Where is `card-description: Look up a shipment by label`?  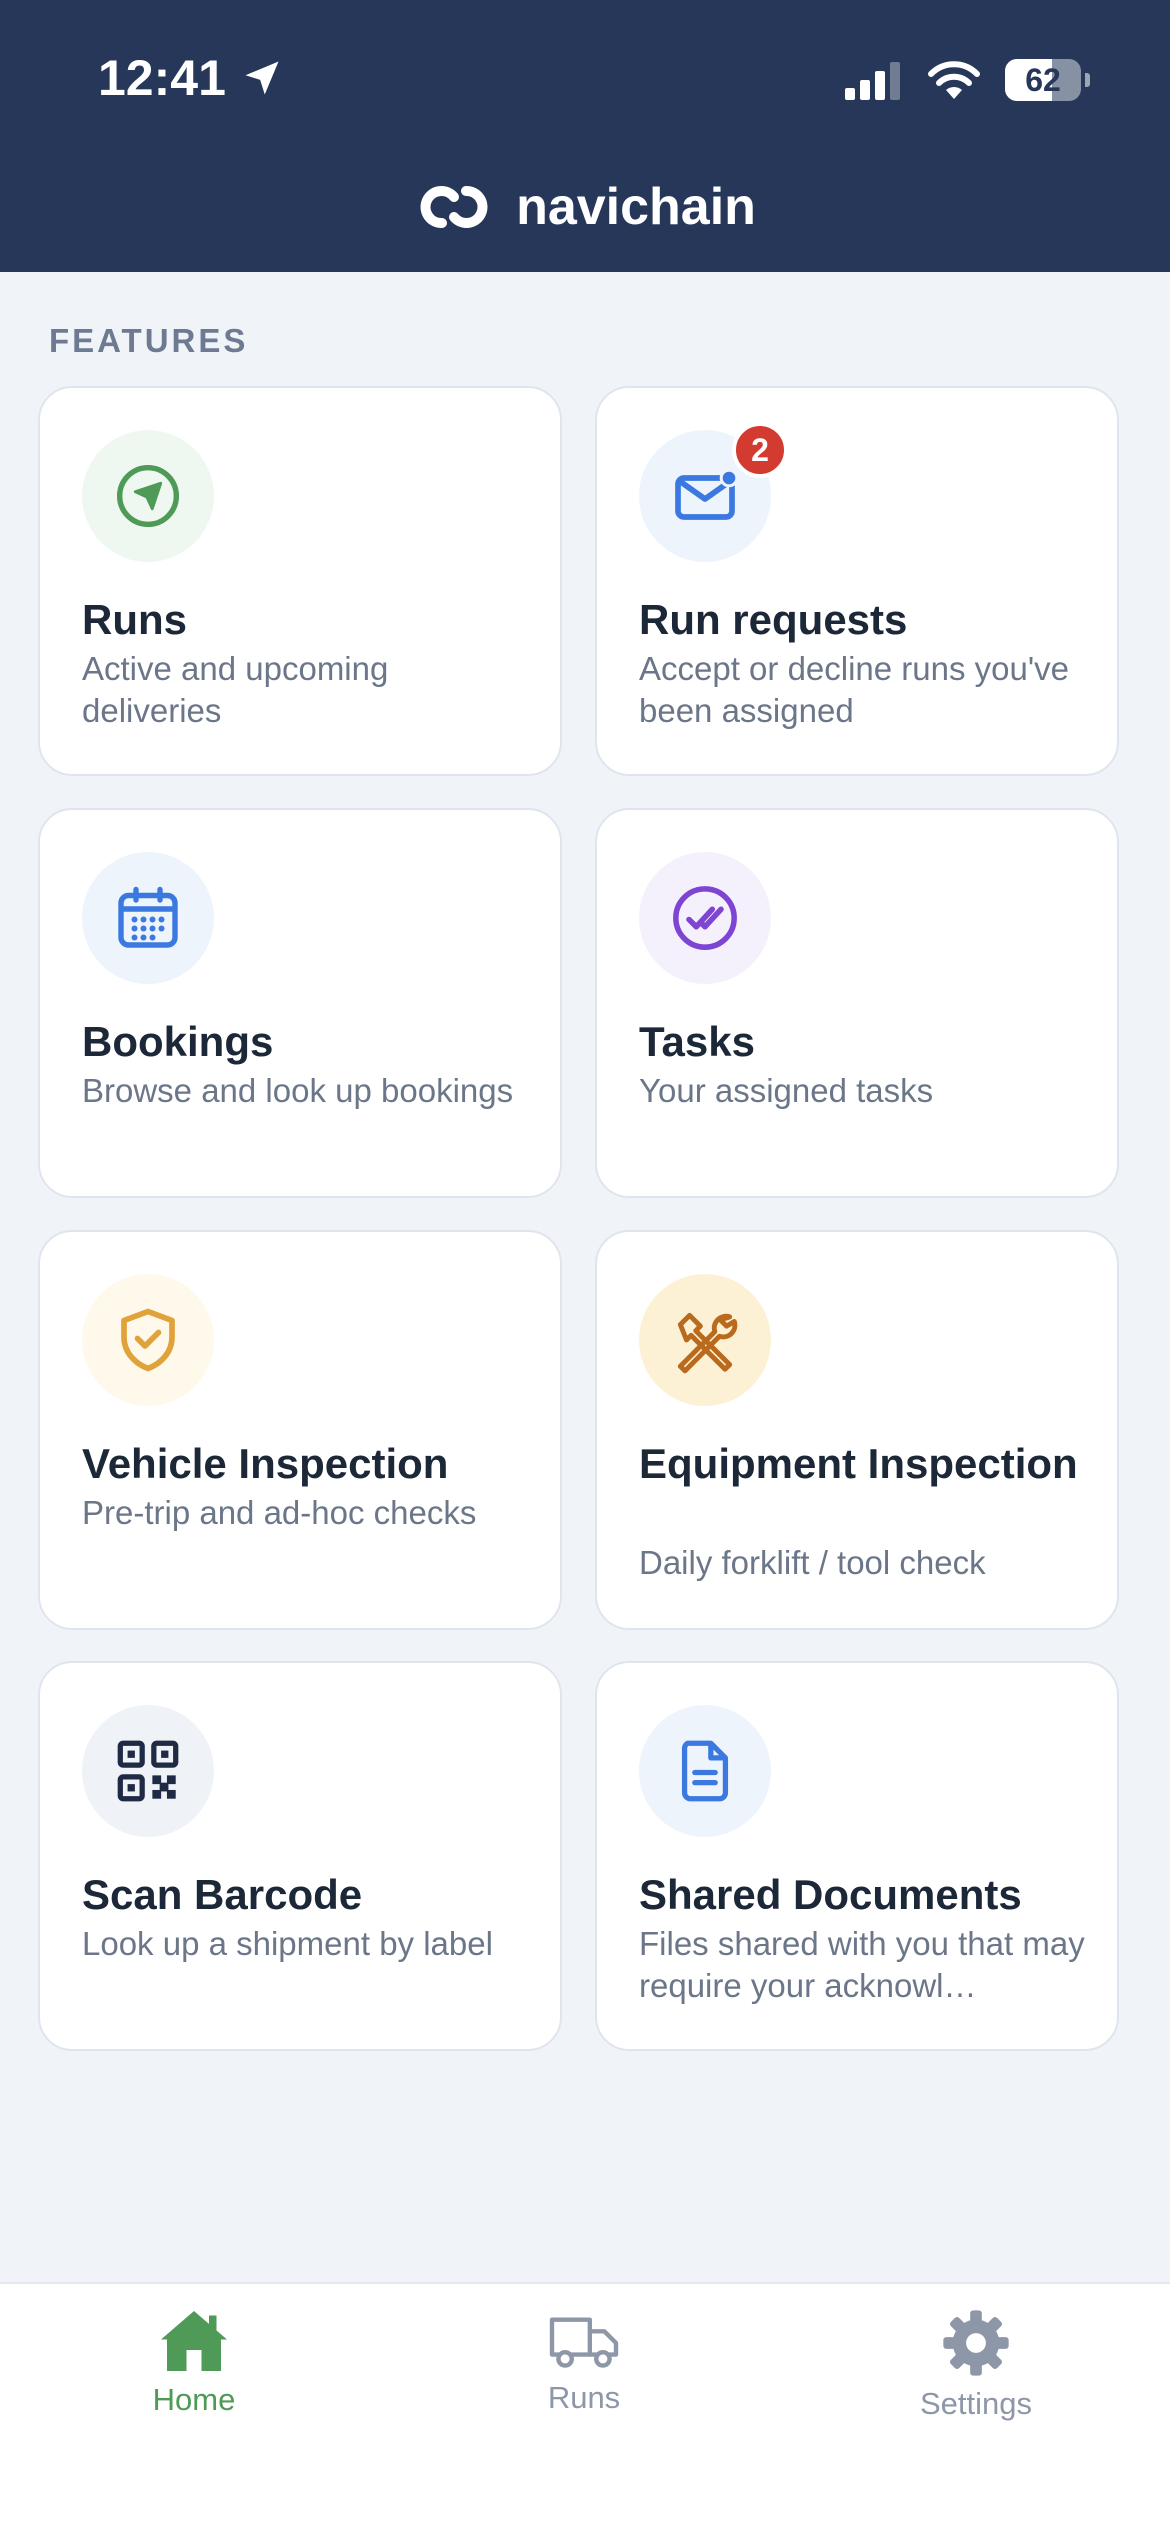 card-description: Look up a shipment by label is located at coordinates (287, 1943).